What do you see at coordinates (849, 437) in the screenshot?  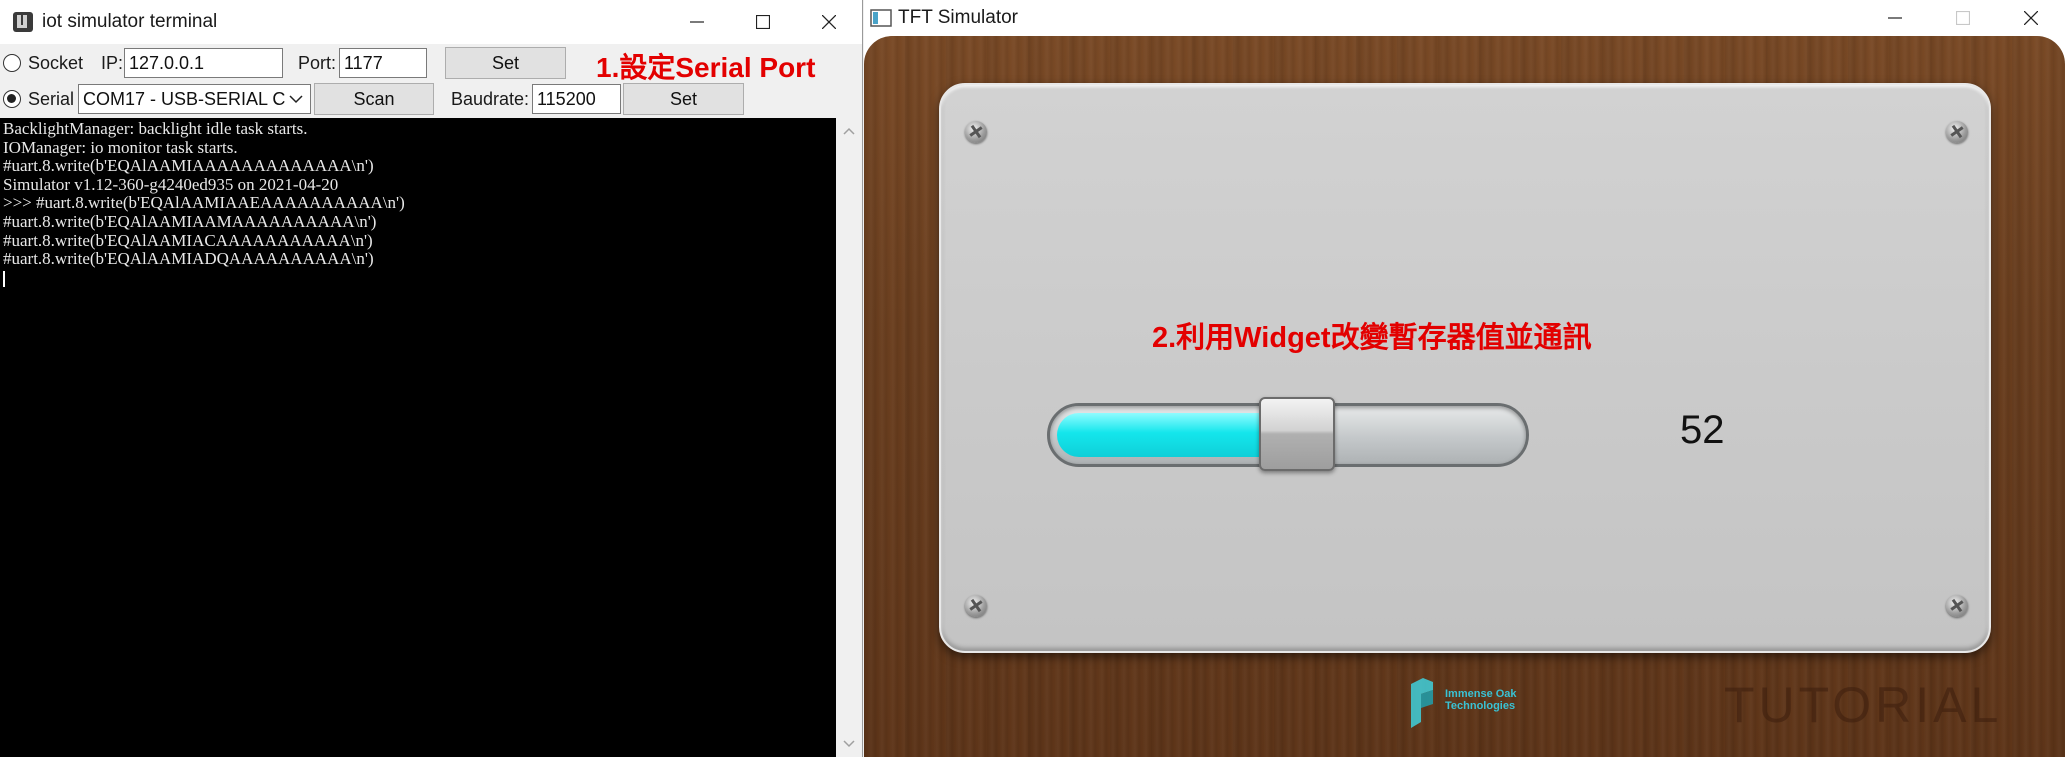 I see `terminal-scrollbar` at bounding box center [849, 437].